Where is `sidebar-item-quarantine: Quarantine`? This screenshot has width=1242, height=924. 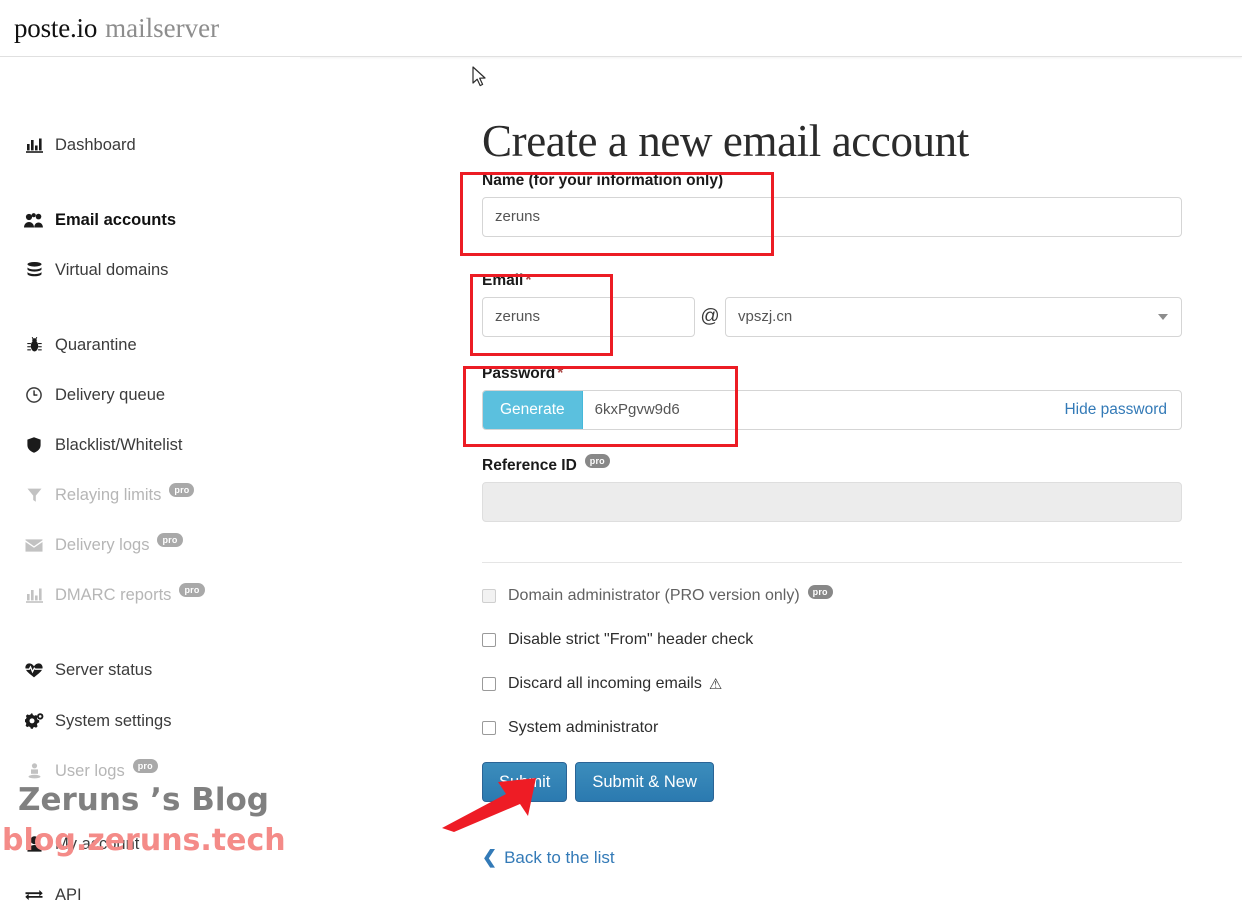
sidebar-item-quarantine: Quarantine is located at coordinates (79, 345).